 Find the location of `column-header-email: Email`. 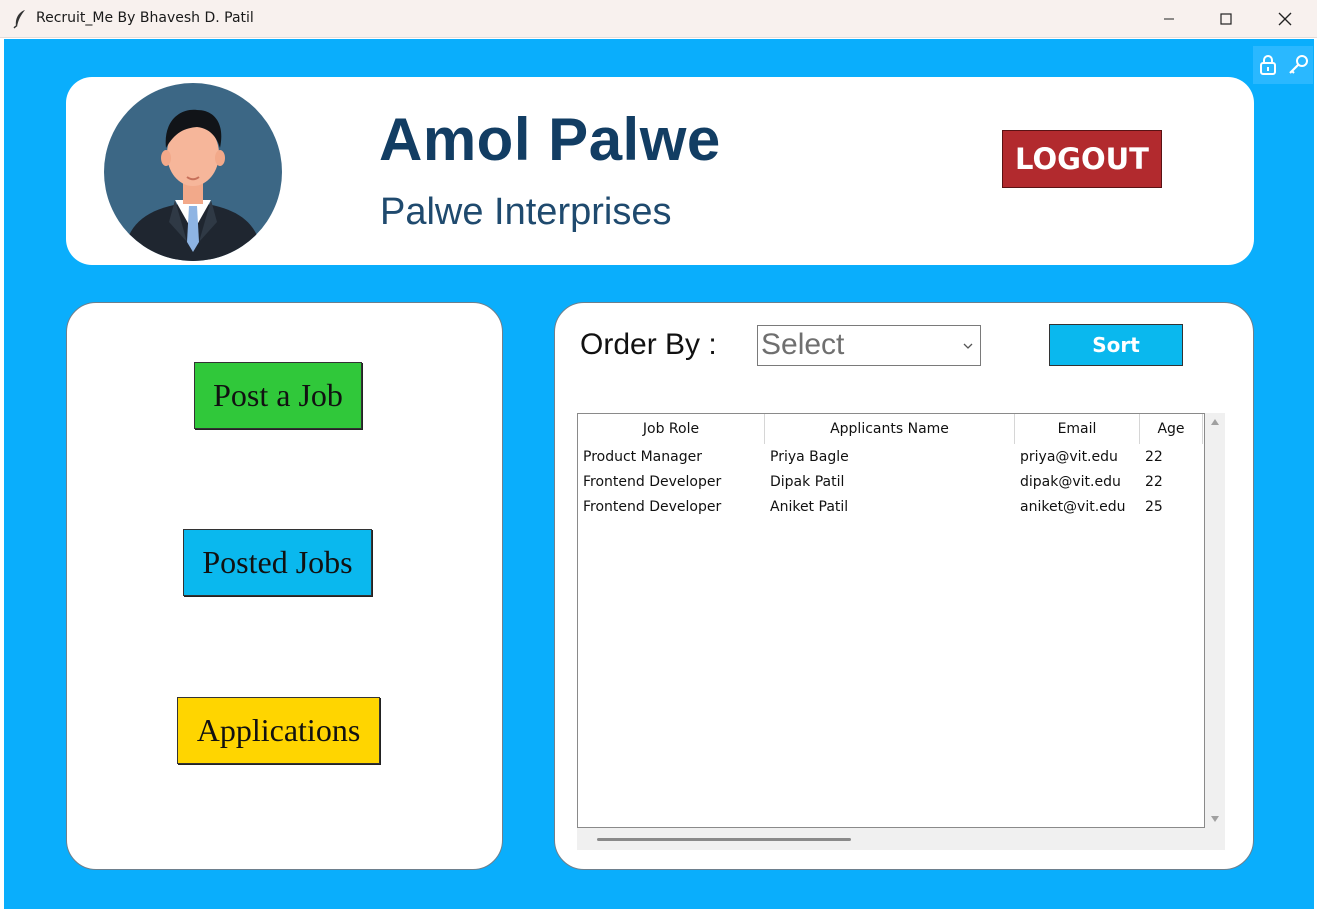

column-header-email: Email is located at coordinates (1077, 429).